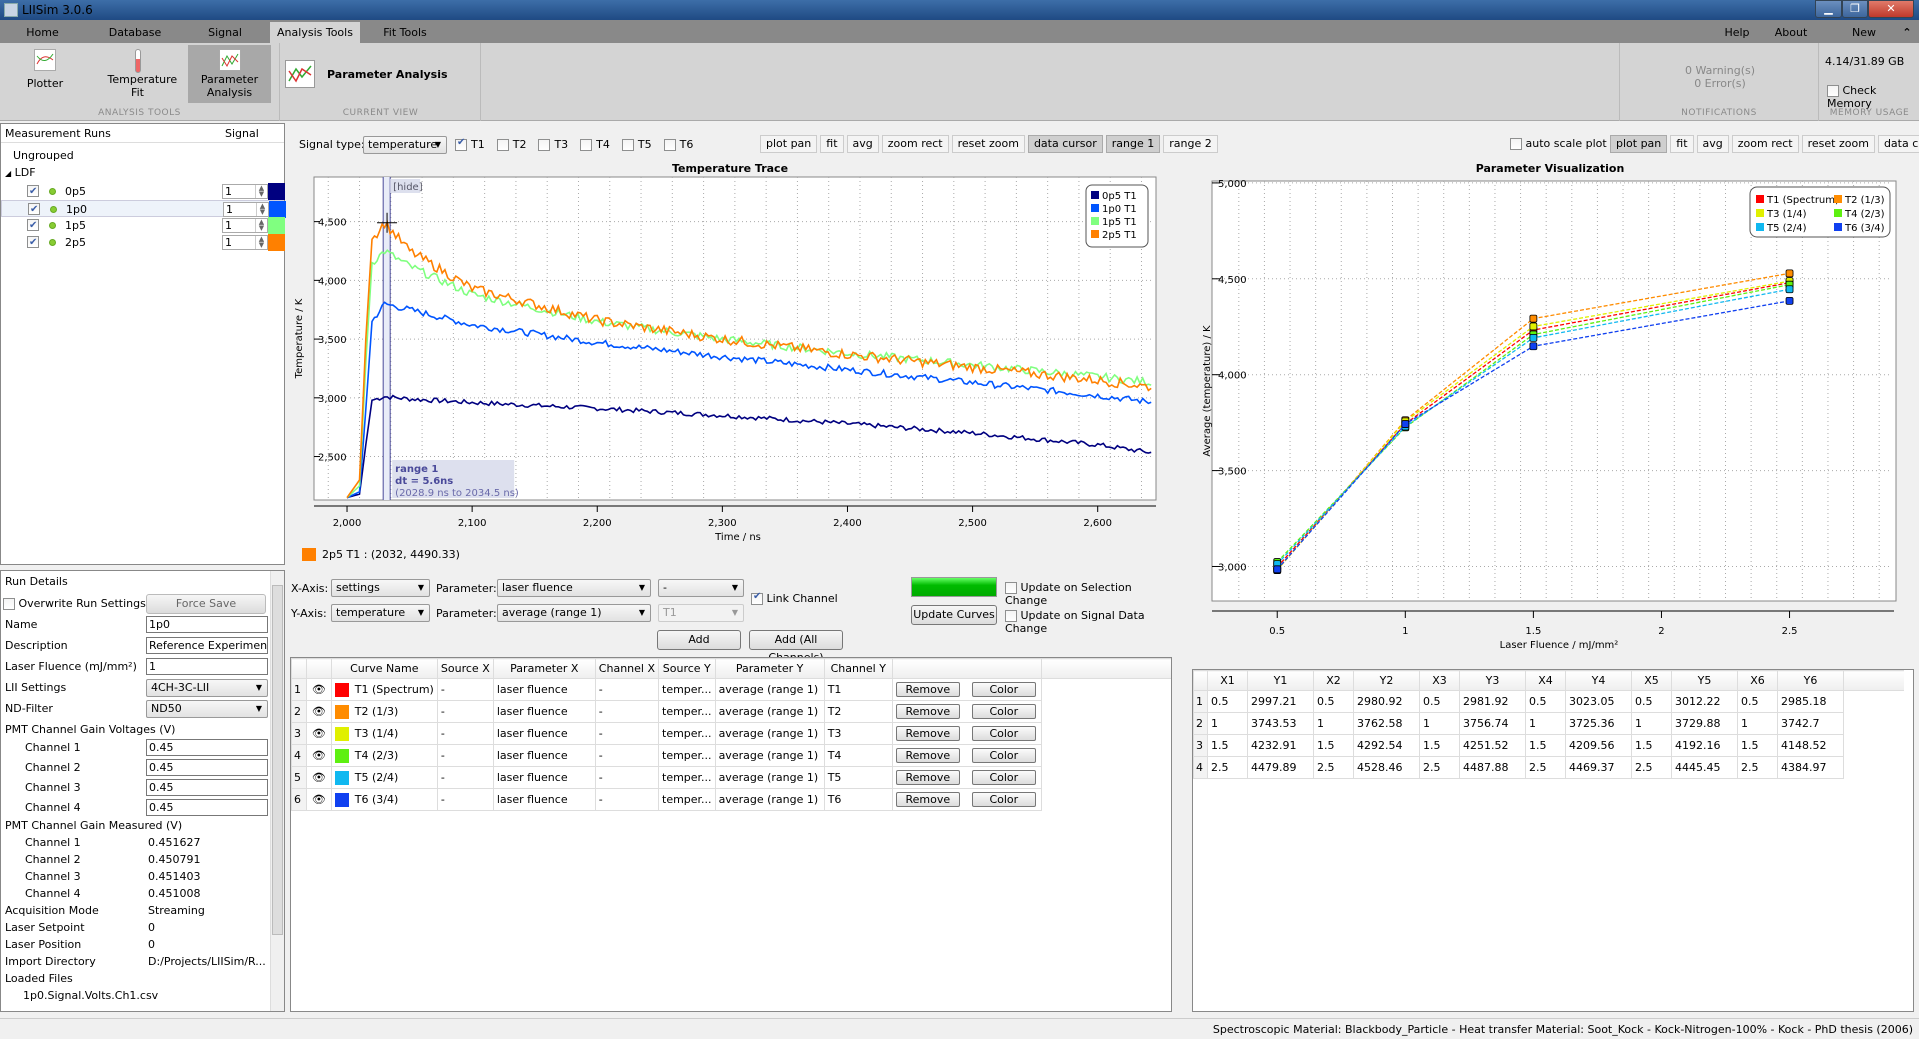  What do you see at coordinates (858, 689) in the screenshot?
I see `cell-ch-y: T1` at bounding box center [858, 689].